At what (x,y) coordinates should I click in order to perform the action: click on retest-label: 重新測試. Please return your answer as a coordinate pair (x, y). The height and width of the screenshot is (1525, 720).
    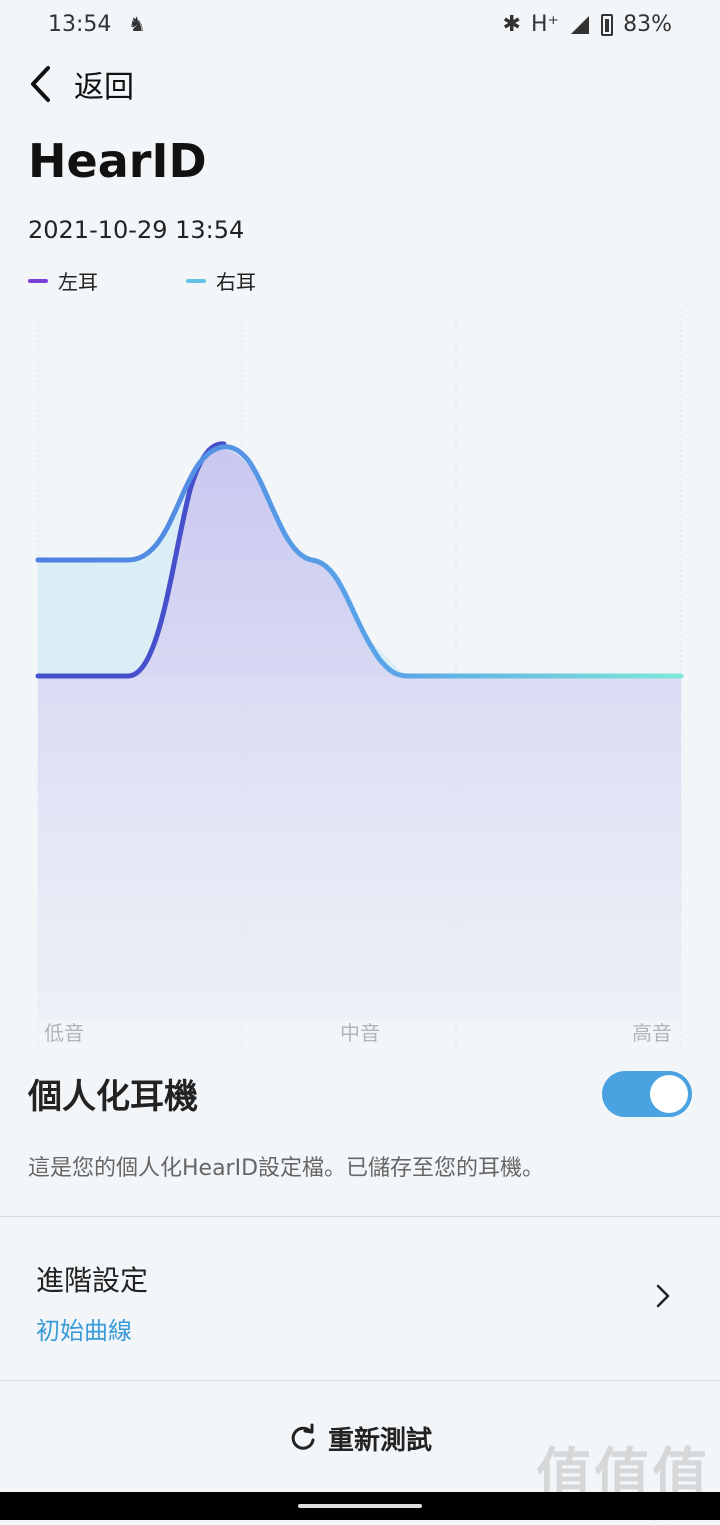
    Looking at the image, I should click on (379, 1440).